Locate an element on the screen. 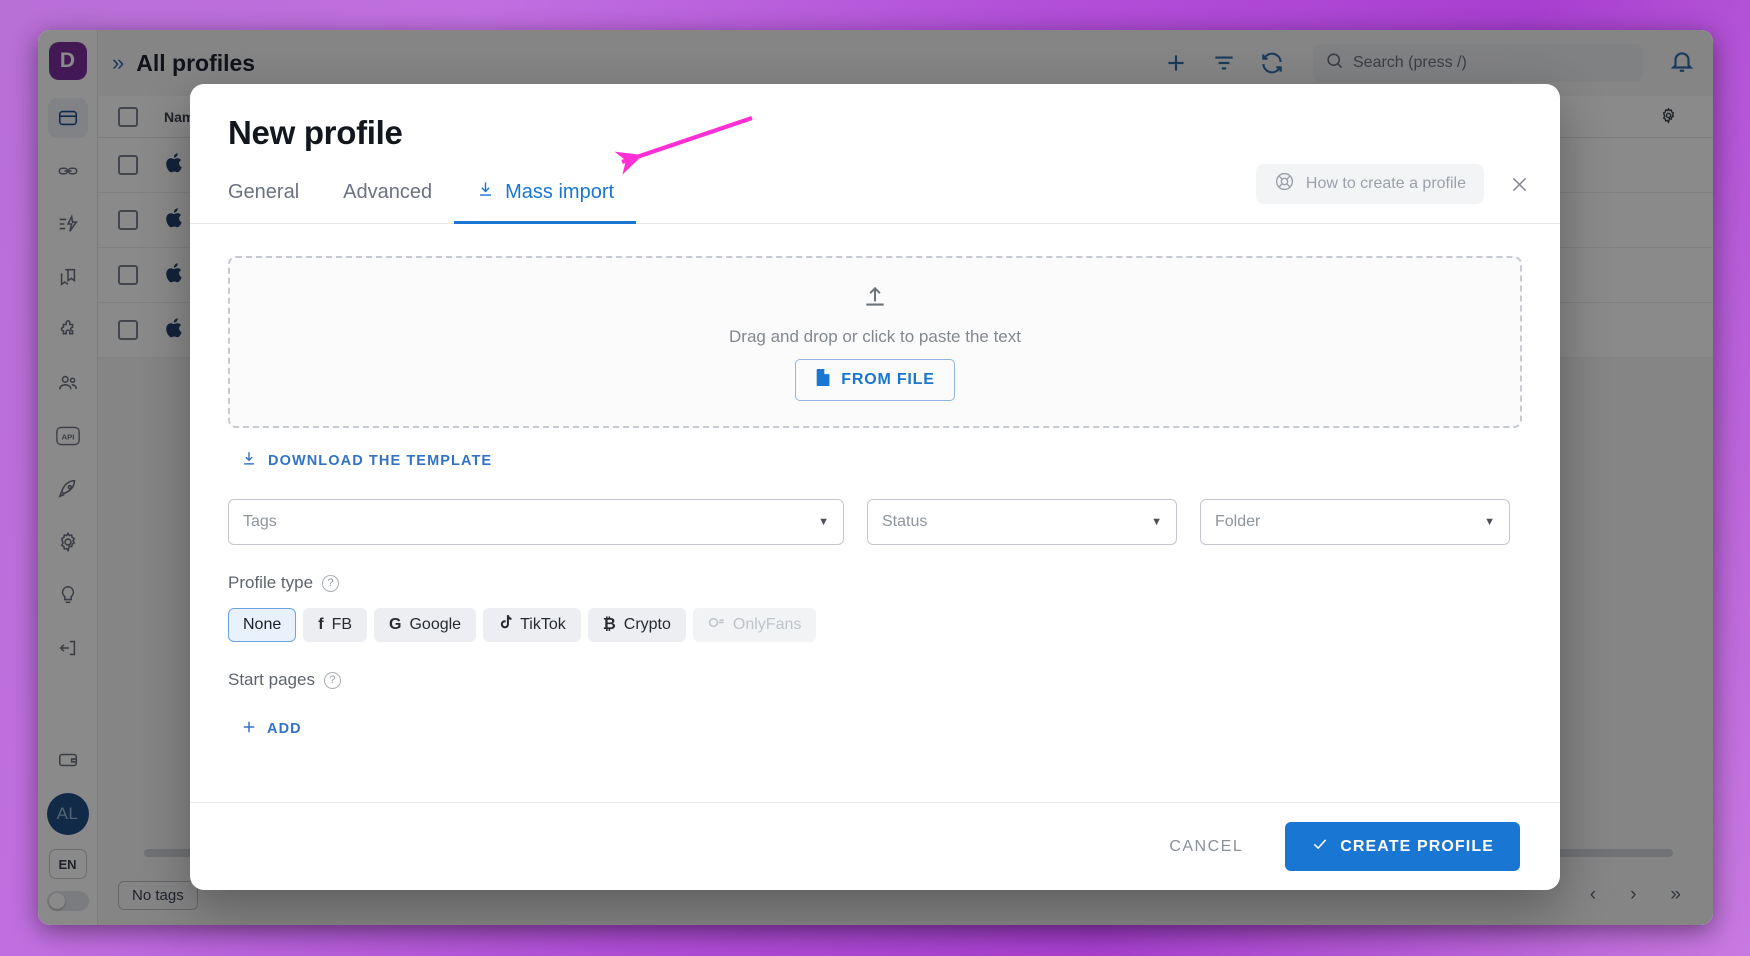 The width and height of the screenshot is (1750, 956). onlyfans-icon is located at coordinates (716, 625).